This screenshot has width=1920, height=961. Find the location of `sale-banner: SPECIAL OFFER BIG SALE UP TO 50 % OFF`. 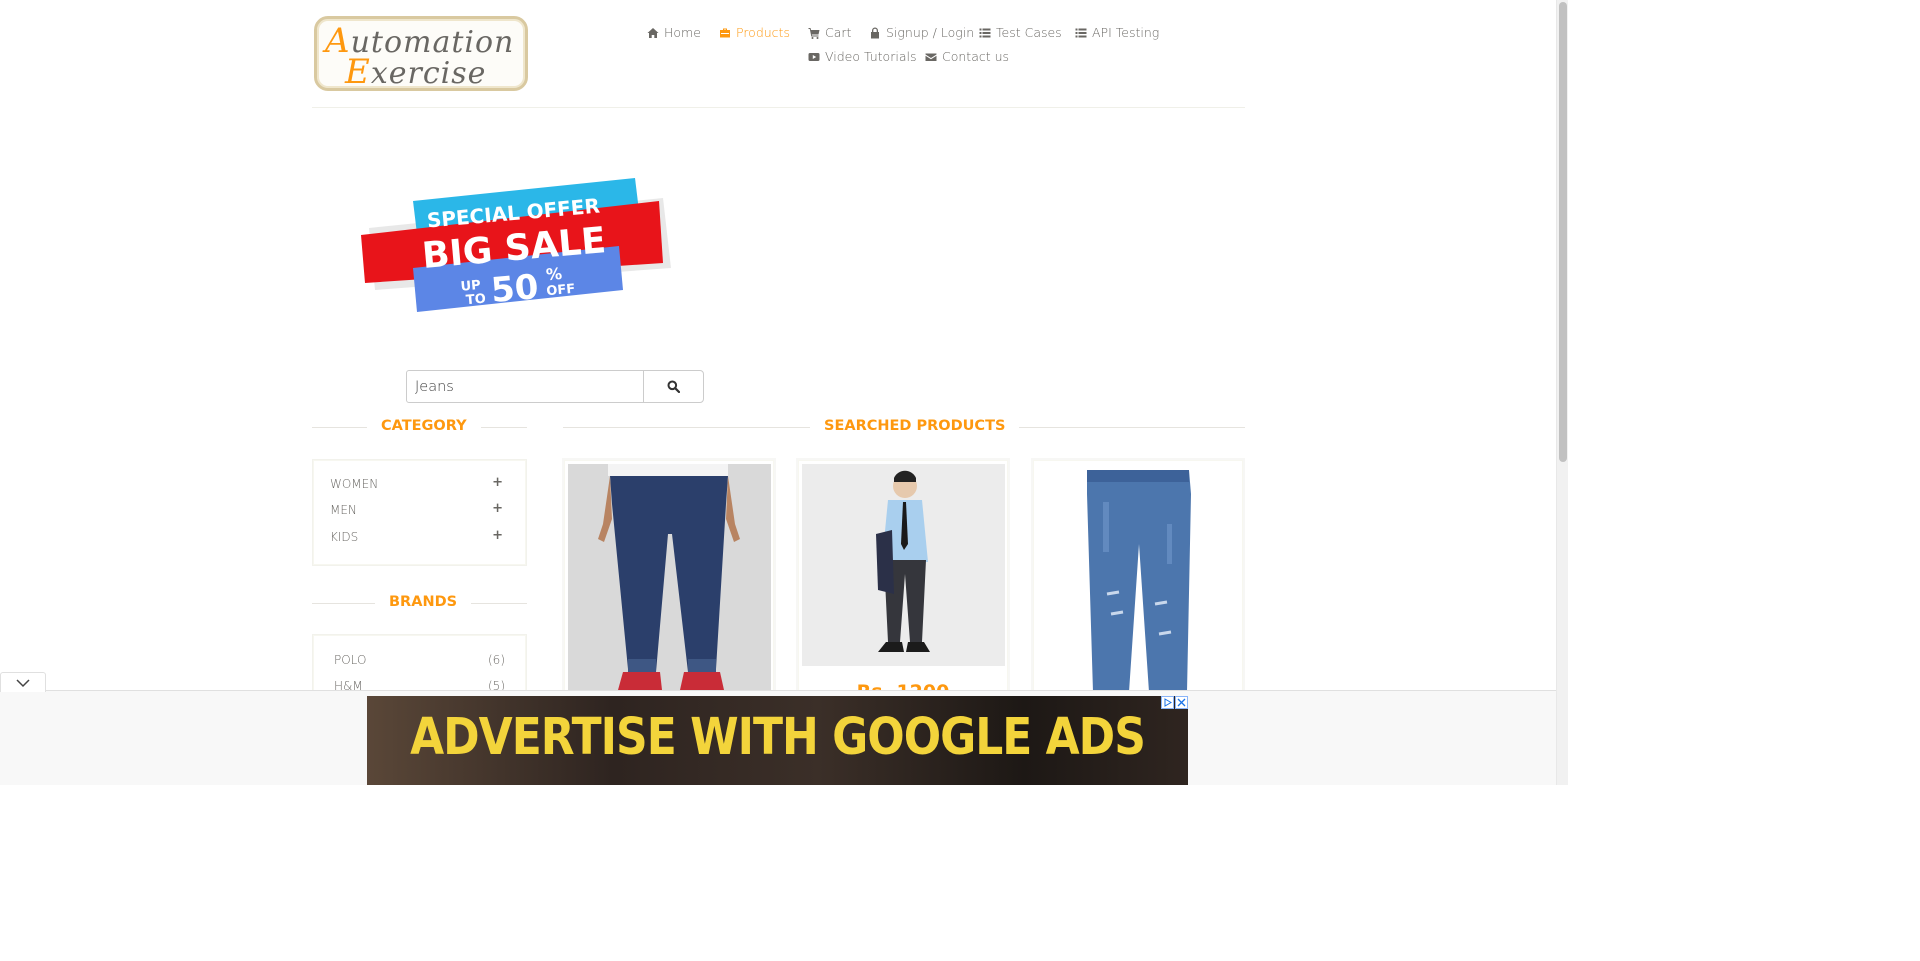

sale-banner: SPECIAL OFFER BIG SALE UP TO 50 % OFF is located at coordinates (516, 245).